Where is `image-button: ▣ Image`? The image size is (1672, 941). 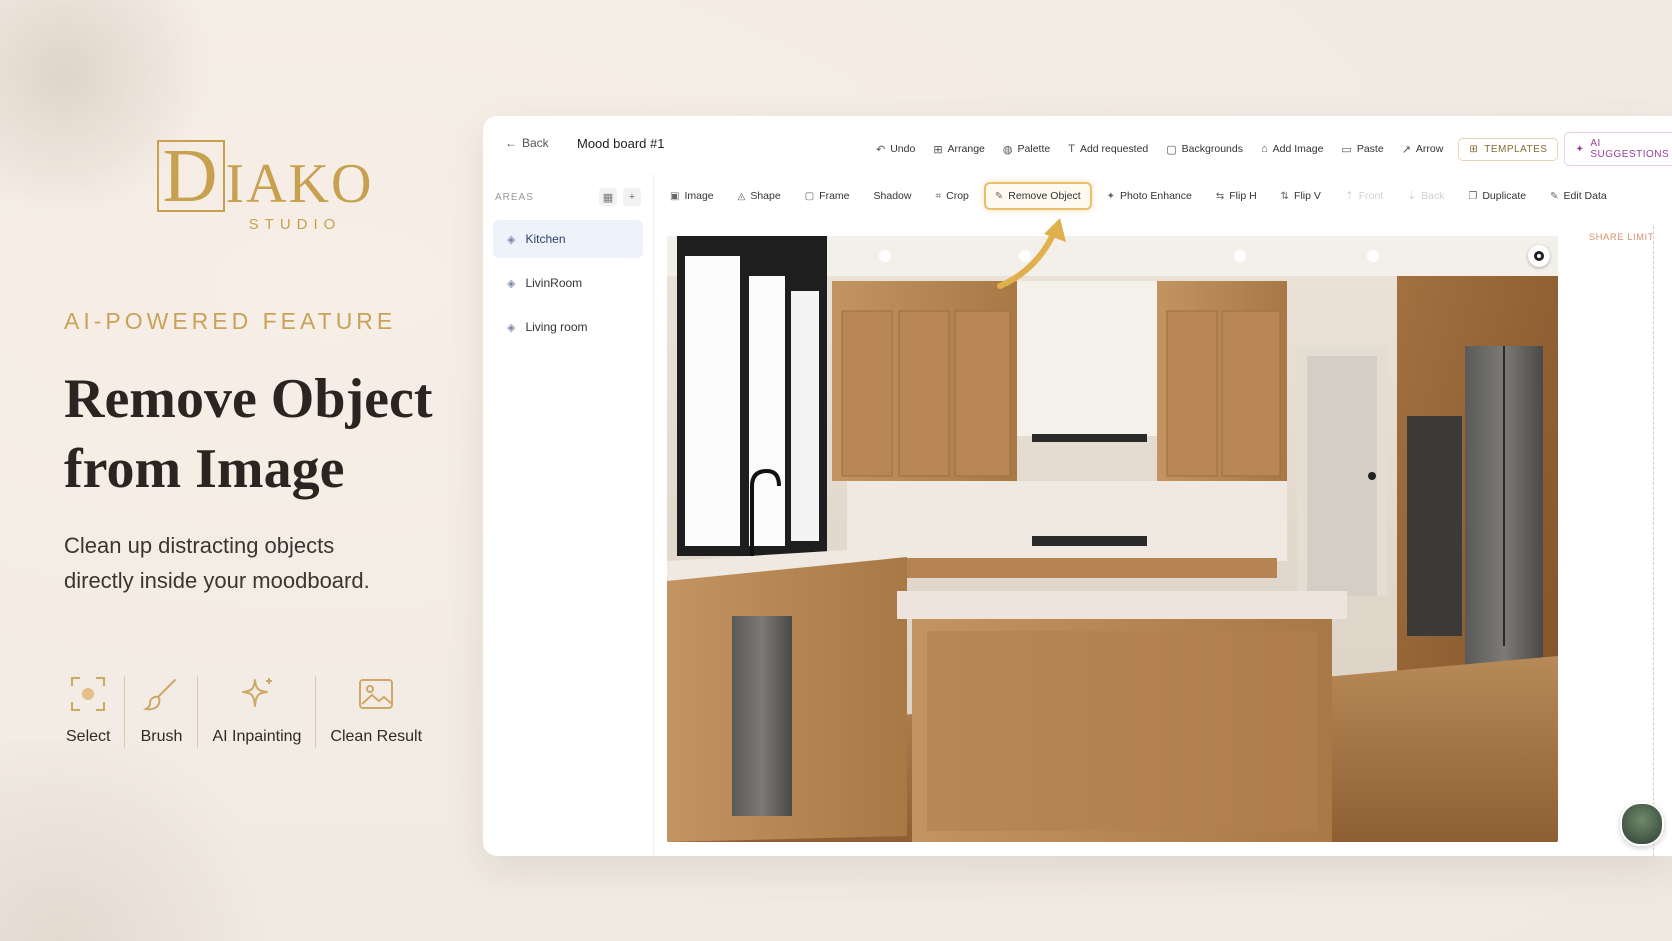
image-button: ▣ Image is located at coordinates (692, 196).